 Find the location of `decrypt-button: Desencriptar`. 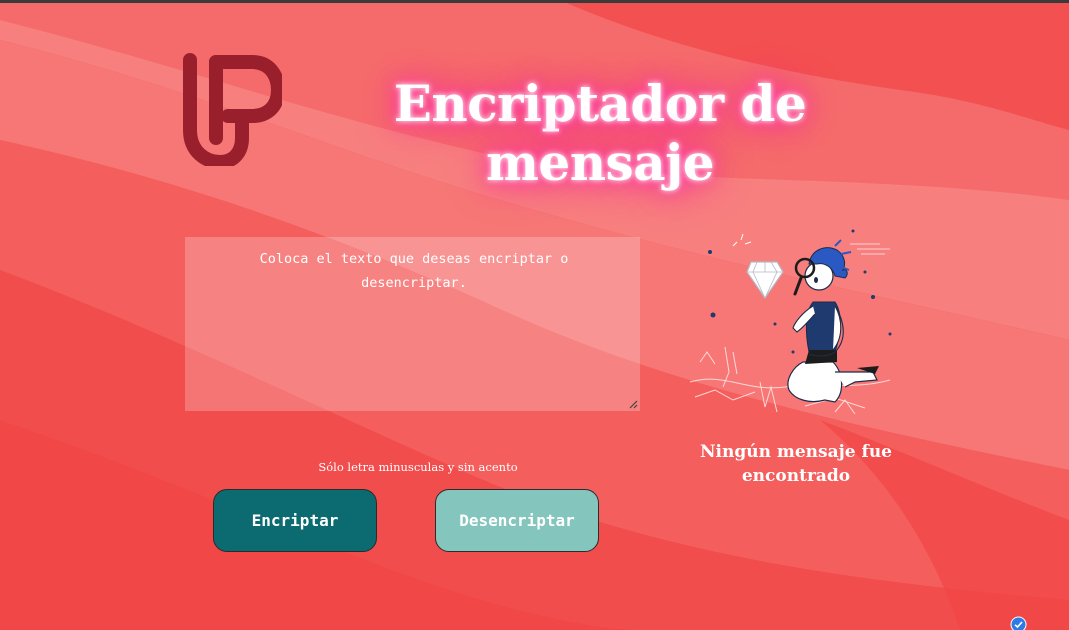

decrypt-button: Desencriptar is located at coordinates (517, 520).